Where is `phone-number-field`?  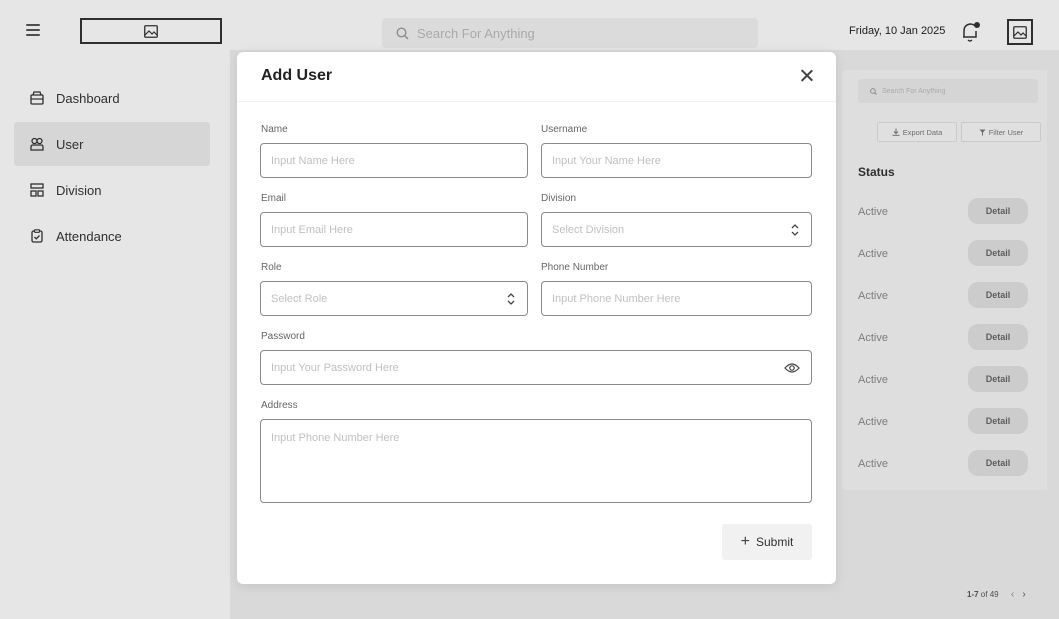
phone-number-field is located at coordinates (676, 298).